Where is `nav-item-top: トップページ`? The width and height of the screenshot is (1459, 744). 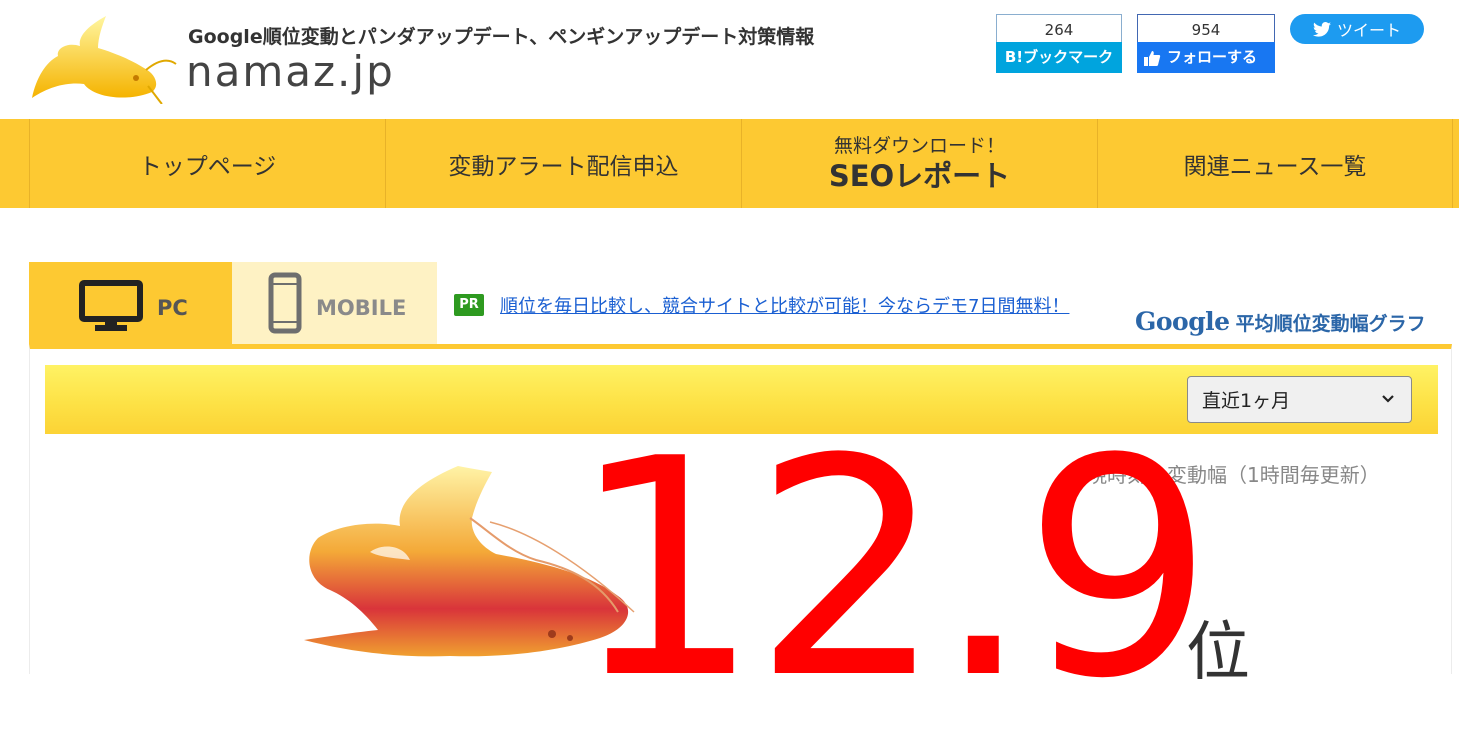 nav-item-top: トップページ is located at coordinates (207, 163).